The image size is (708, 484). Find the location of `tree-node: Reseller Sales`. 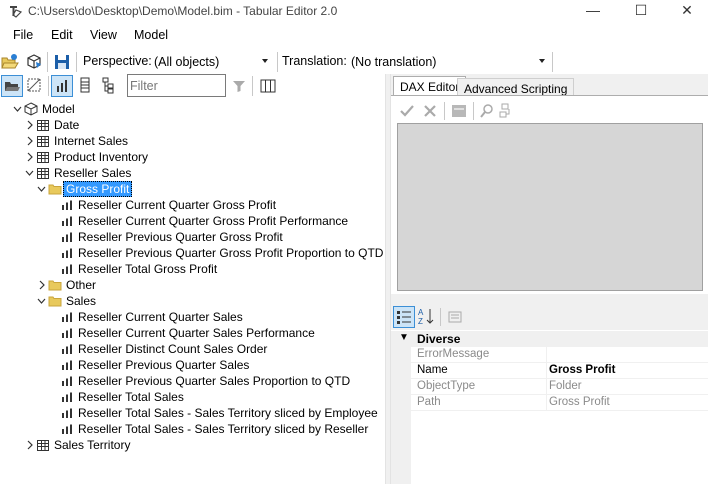

tree-node: Reseller Sales is located at coordinates (192, 173).